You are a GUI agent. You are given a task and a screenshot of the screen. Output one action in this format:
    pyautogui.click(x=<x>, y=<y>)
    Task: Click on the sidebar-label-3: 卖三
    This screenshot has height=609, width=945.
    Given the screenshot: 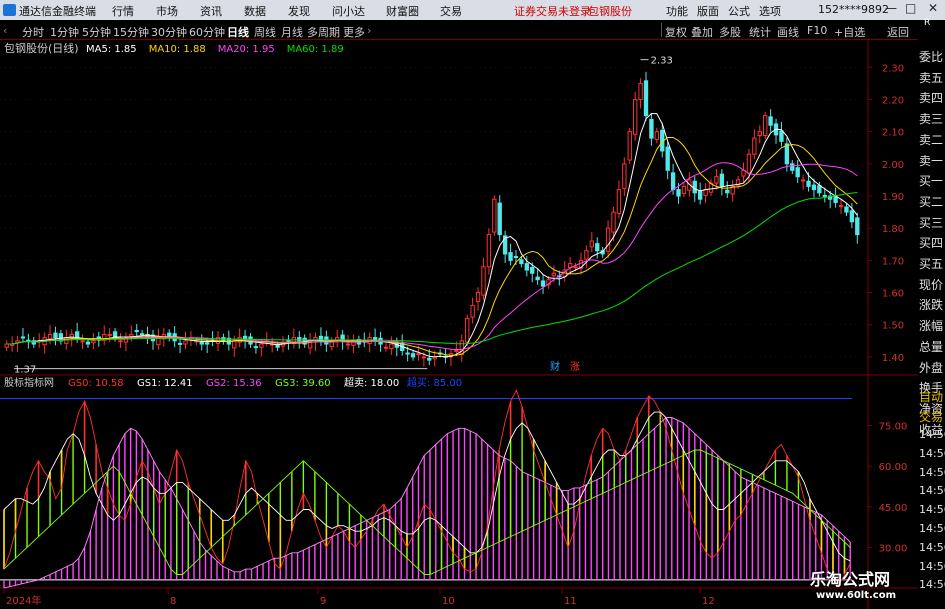 What is the action you would take?
    pyautogui.click(x=931, y=118)
    